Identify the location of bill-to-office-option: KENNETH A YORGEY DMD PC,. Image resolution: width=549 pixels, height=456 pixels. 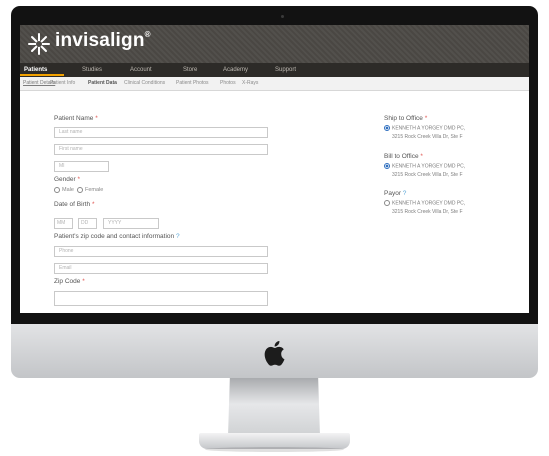
(424, 166).